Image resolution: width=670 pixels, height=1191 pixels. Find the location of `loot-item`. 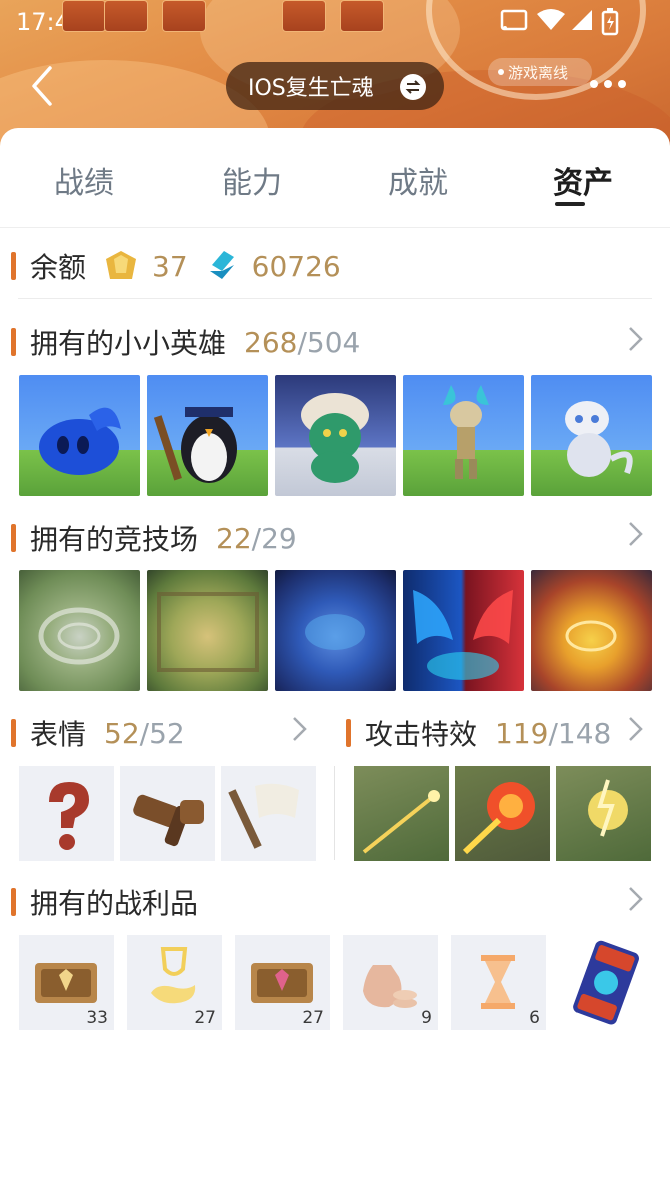

loot-item is located at coordinates (606, 982).